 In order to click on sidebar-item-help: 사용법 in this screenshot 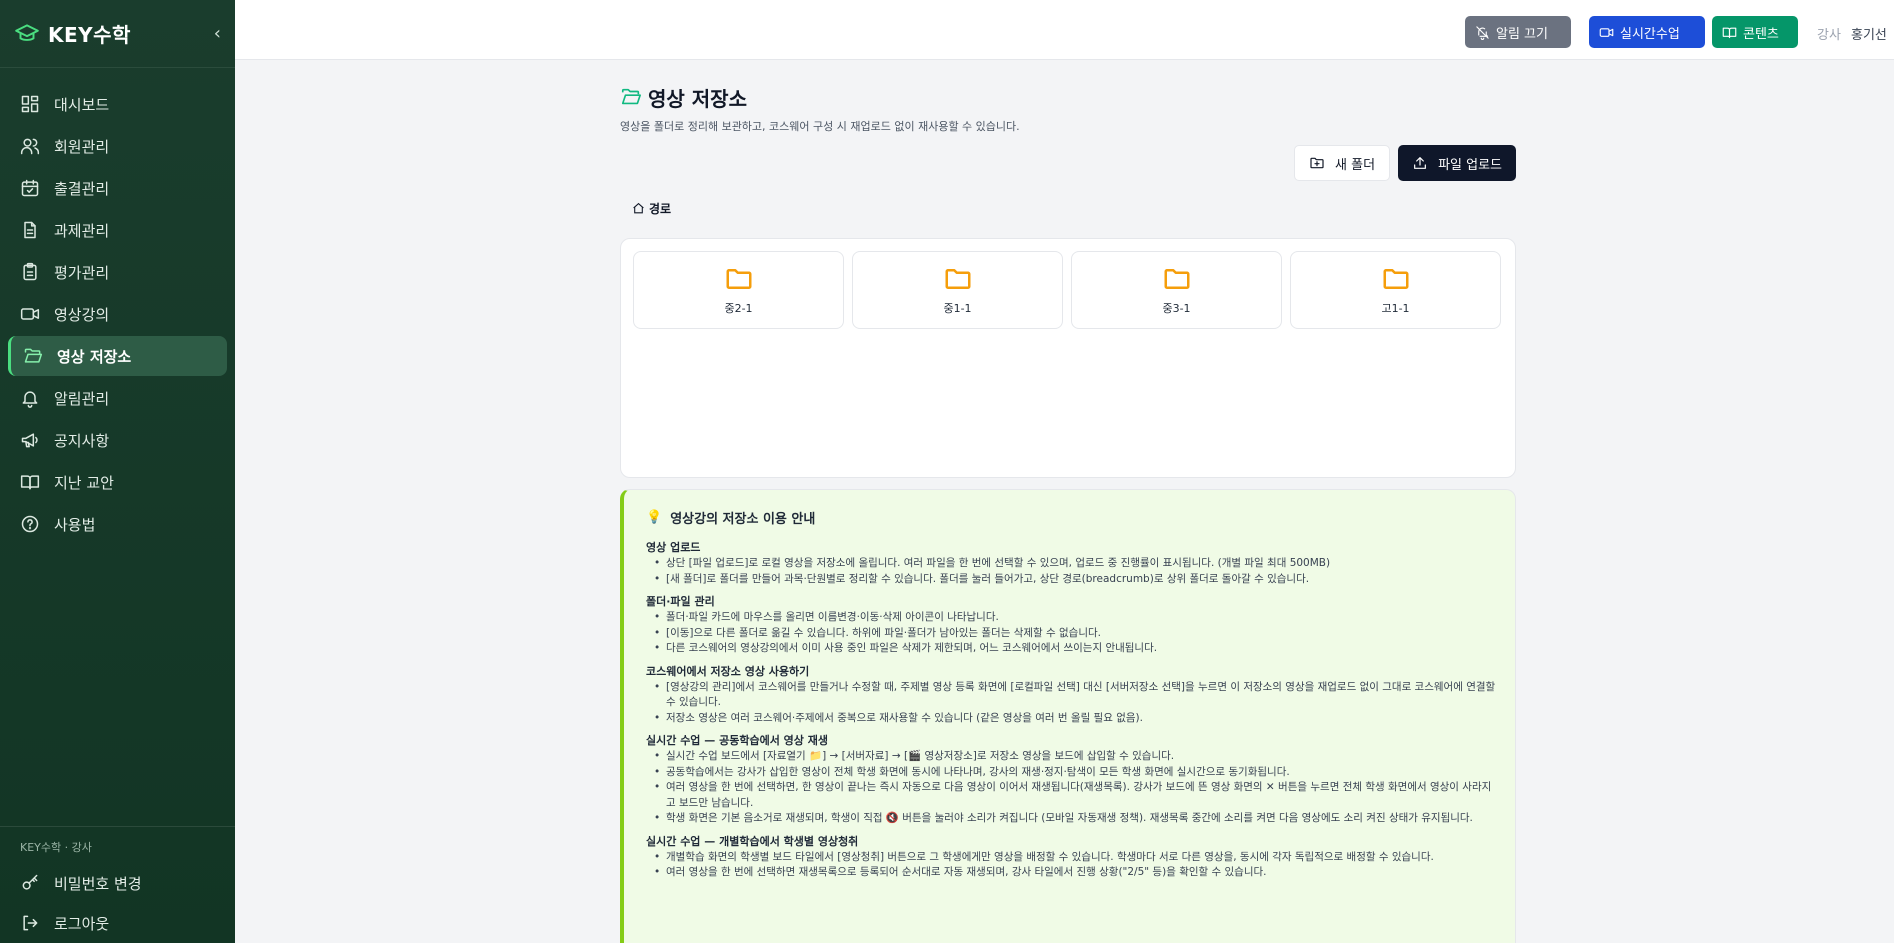, I will do `click(117, 524)`.